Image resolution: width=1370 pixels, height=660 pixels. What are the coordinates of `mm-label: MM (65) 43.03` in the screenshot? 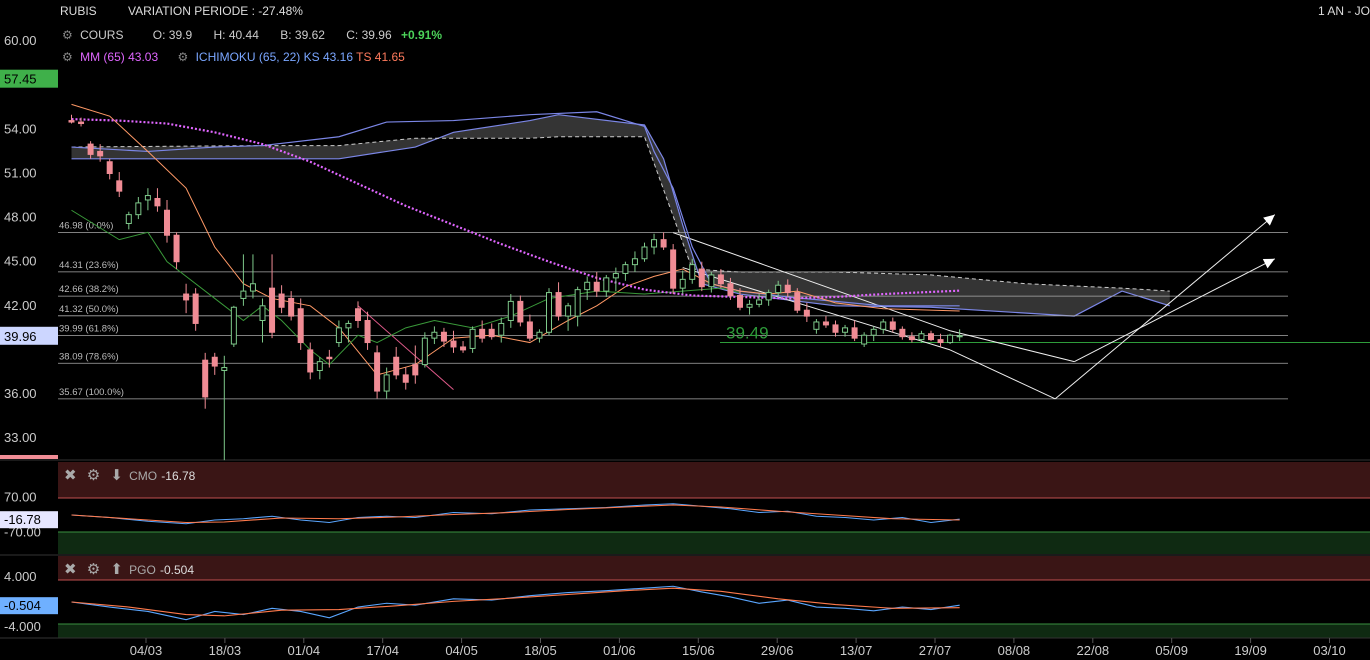 It's located at (119, 57).